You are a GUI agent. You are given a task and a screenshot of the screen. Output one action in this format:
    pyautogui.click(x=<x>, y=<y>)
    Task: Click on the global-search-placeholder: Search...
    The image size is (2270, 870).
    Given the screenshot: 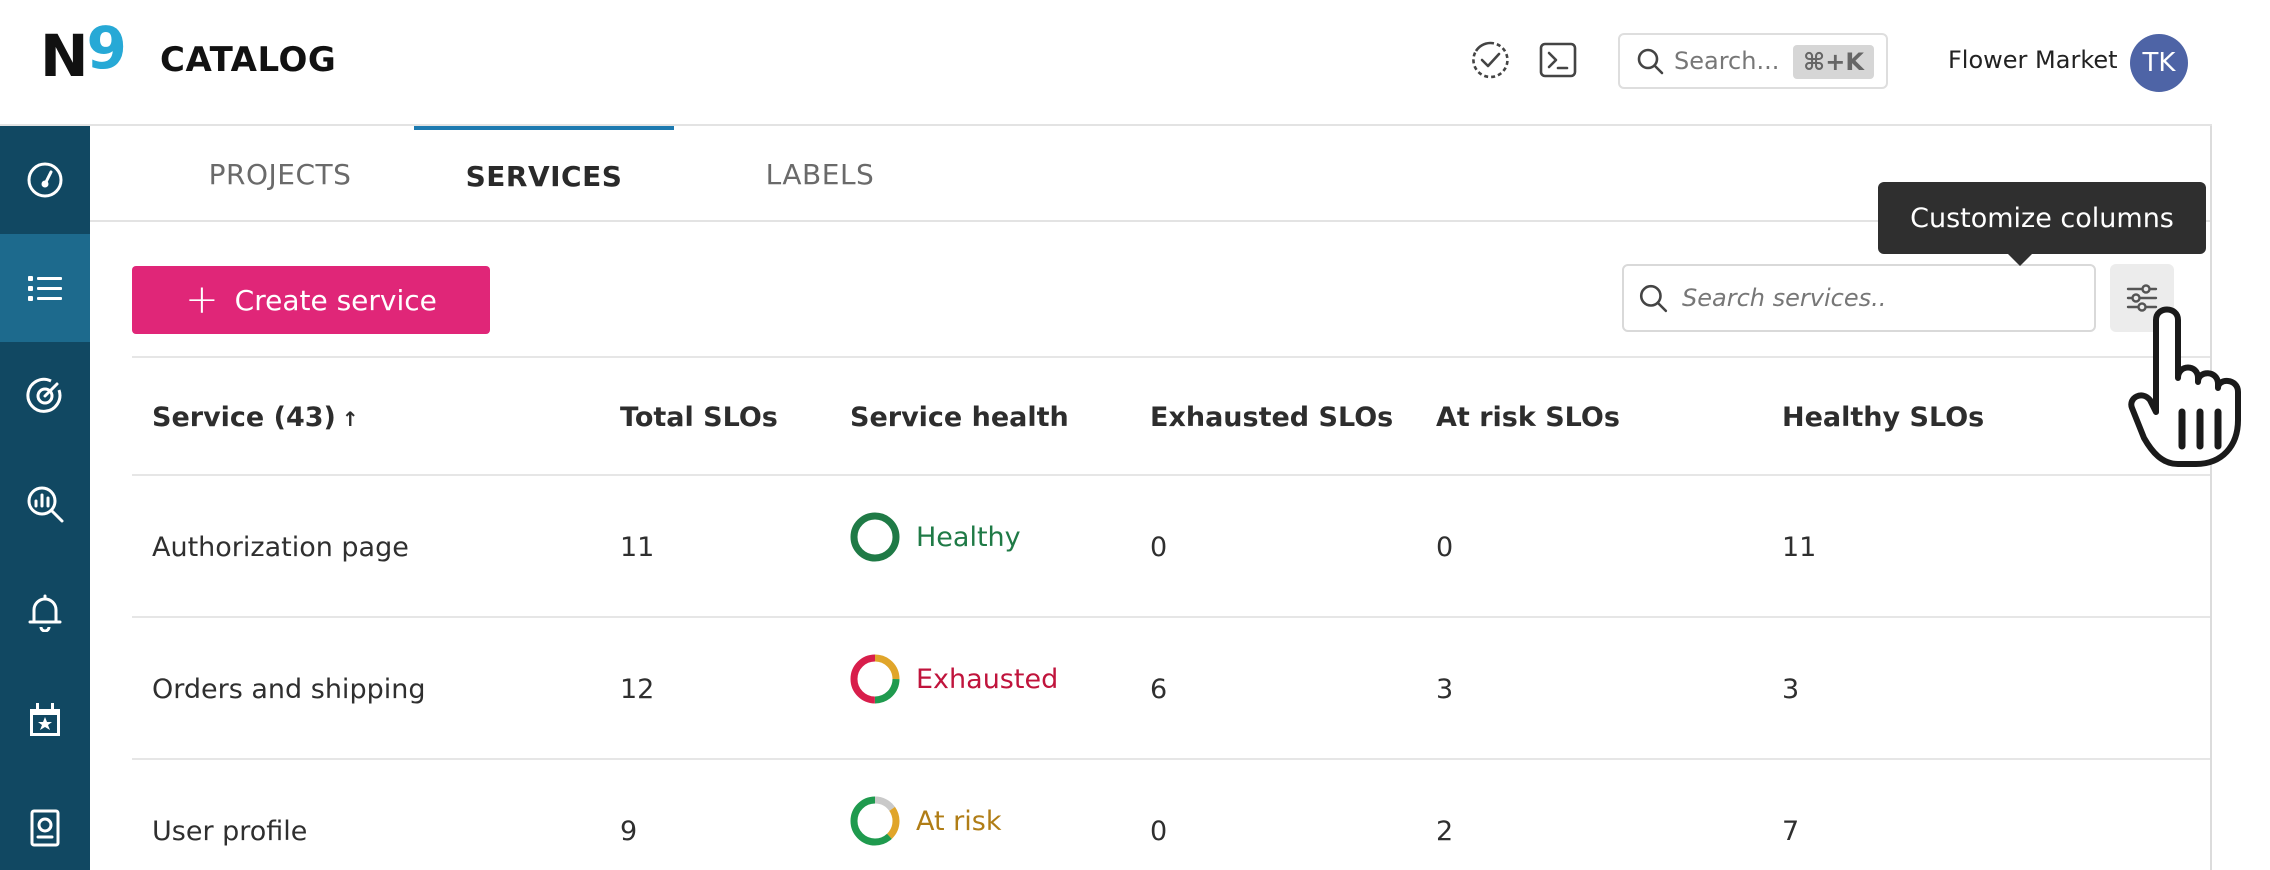 What is the action you would take?
    pyautogui.click(x=1727, y=61)
    